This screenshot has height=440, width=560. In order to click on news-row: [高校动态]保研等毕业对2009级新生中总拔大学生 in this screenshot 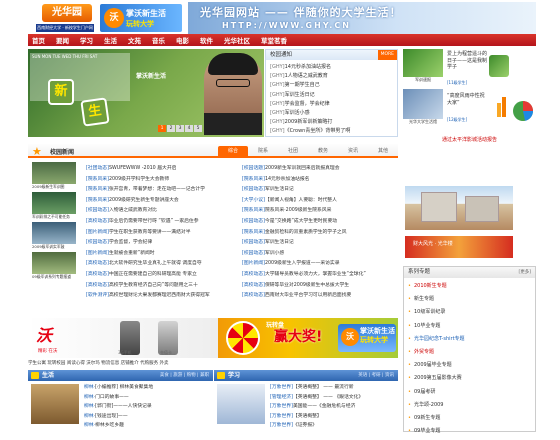, I will do `click(318, 286)`.